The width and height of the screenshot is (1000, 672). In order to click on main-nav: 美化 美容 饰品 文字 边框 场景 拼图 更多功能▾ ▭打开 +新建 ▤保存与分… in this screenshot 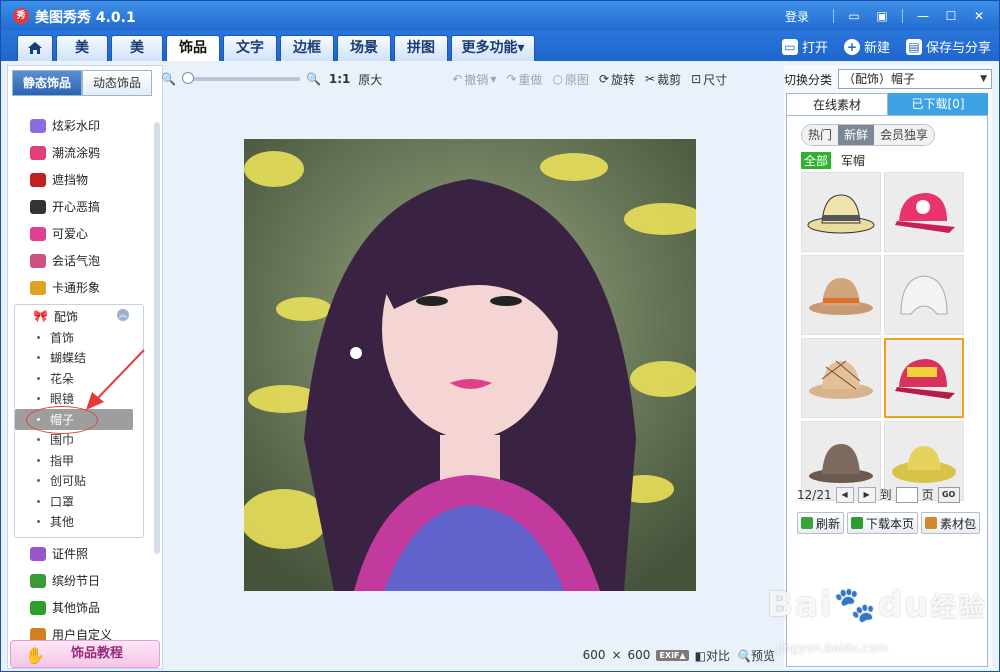, I will do `click(500, 55)`.